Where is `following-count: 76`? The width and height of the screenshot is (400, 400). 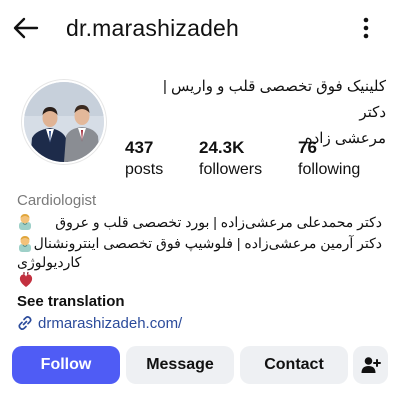
following-count: 76 is located at coordinates (307, 147).